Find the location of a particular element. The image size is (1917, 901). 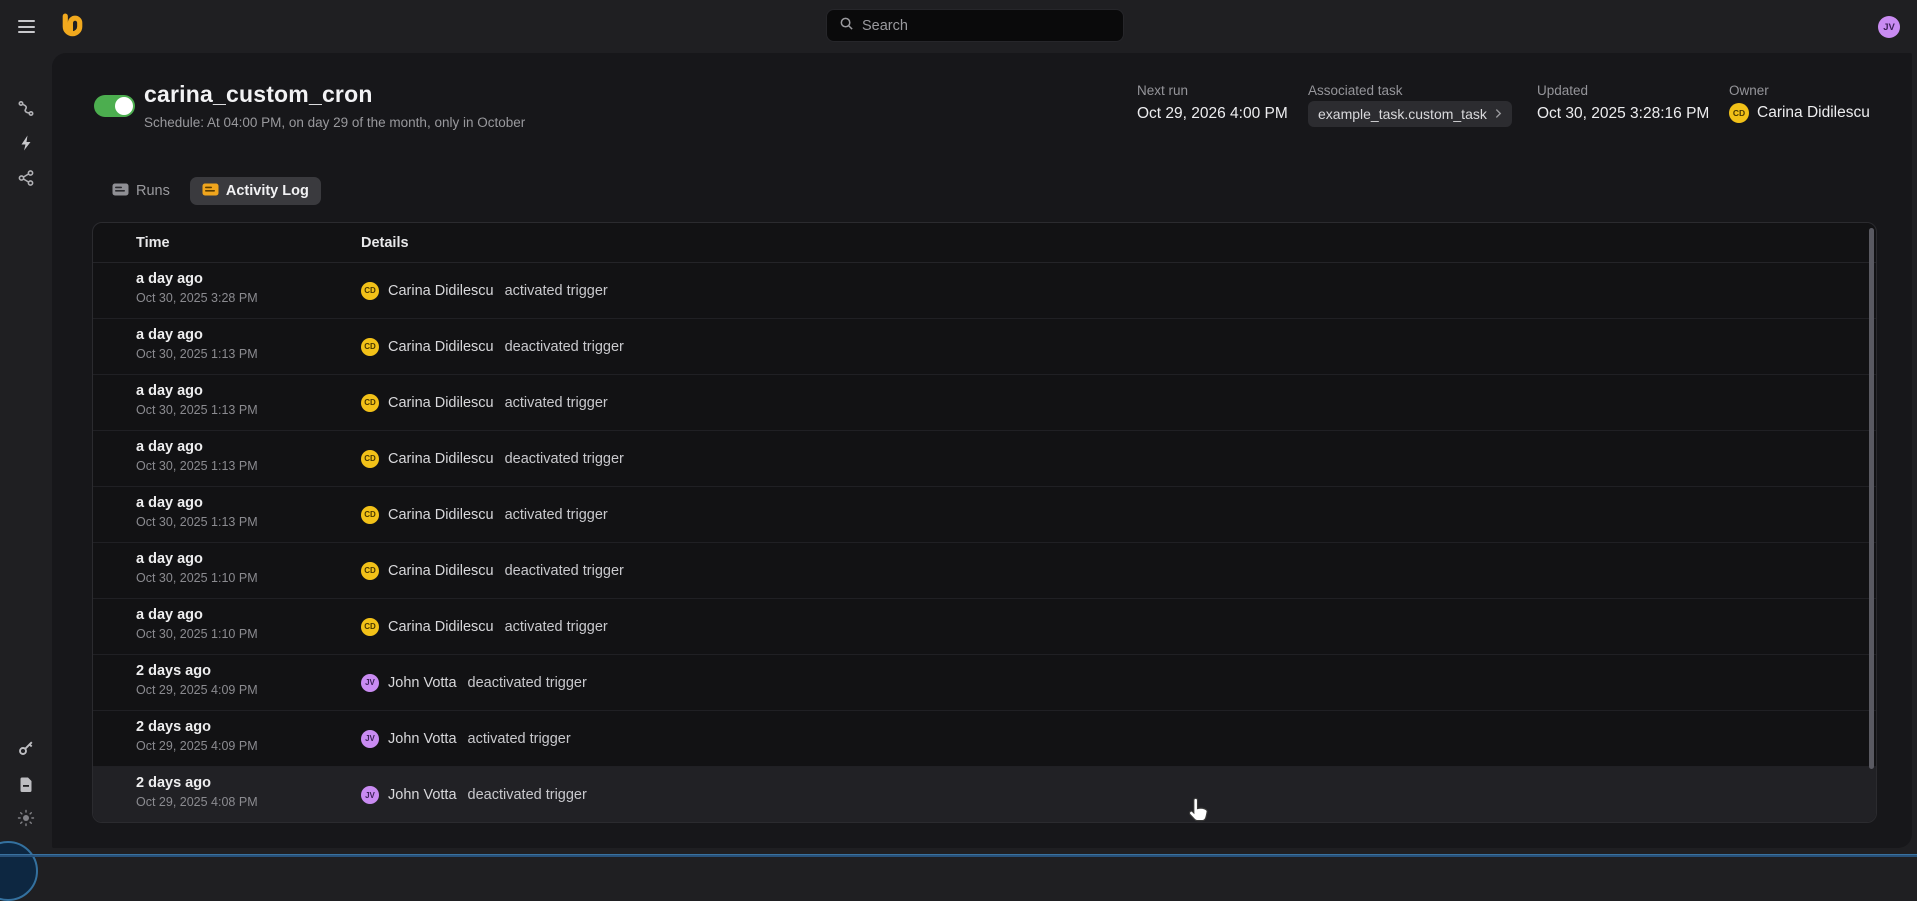

sidebar is located at coordinates (26, 455).